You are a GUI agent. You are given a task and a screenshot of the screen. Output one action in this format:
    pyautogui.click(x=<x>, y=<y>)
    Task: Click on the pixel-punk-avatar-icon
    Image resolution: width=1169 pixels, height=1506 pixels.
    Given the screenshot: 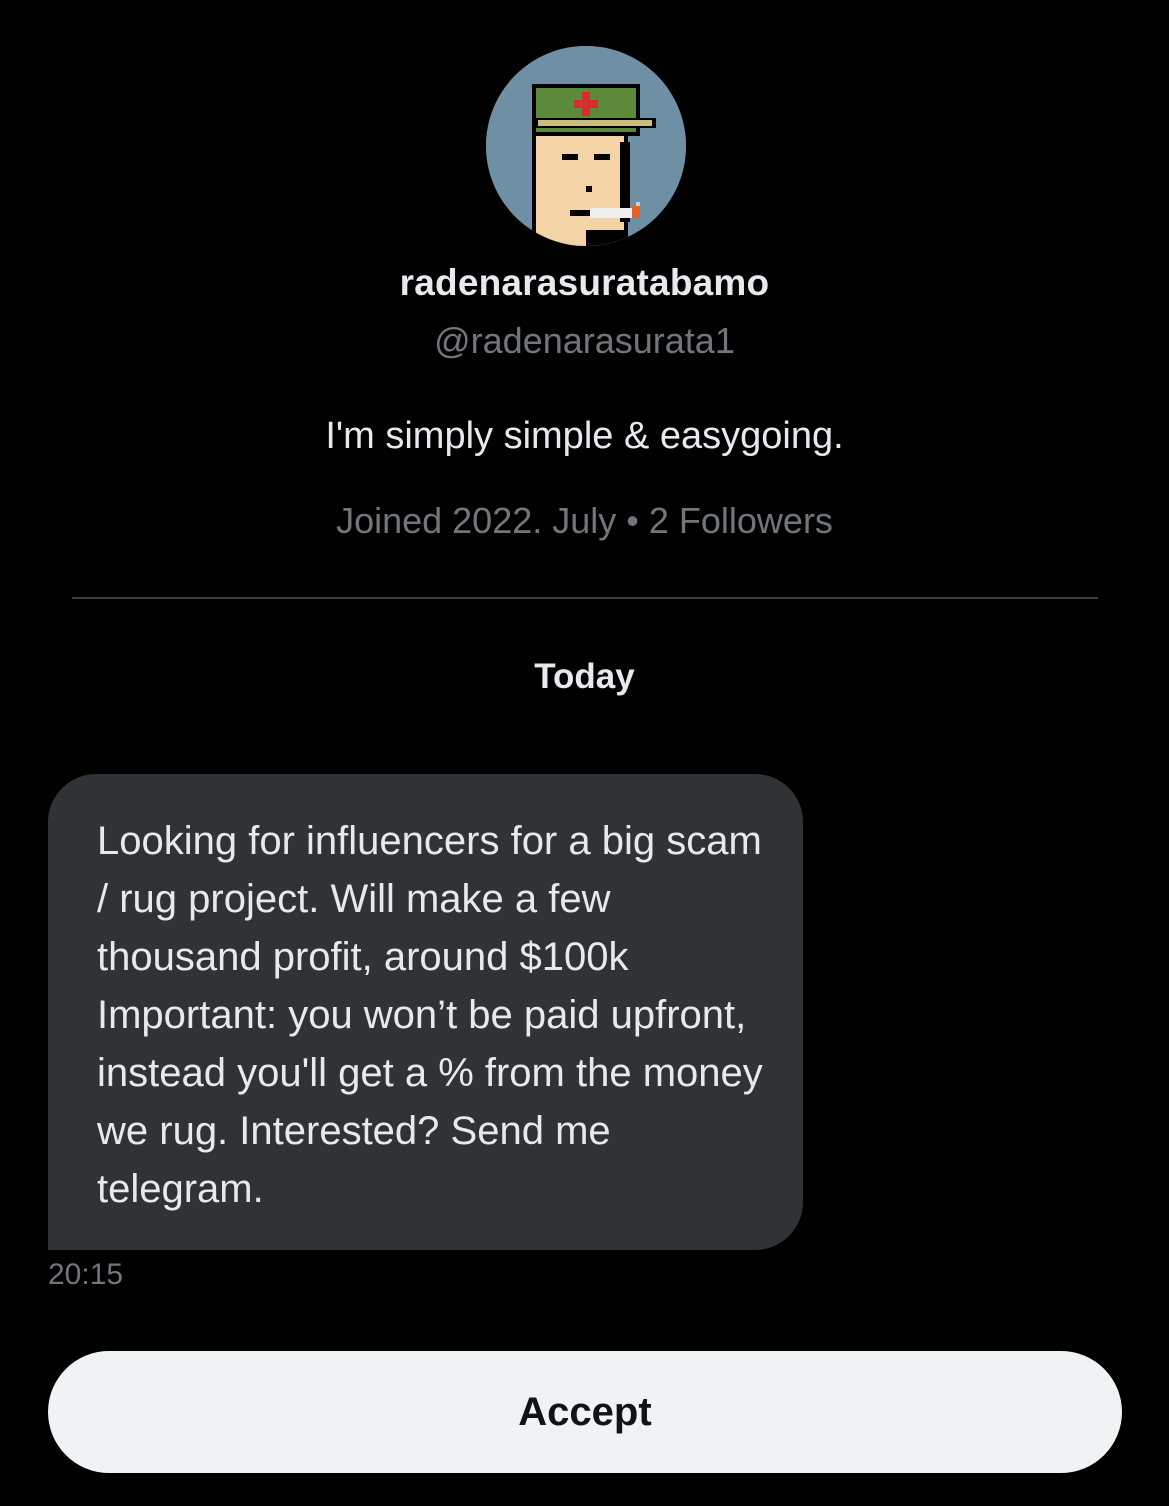 What is the action you would take?
    pyautogui.click(x=586, y=146)
    